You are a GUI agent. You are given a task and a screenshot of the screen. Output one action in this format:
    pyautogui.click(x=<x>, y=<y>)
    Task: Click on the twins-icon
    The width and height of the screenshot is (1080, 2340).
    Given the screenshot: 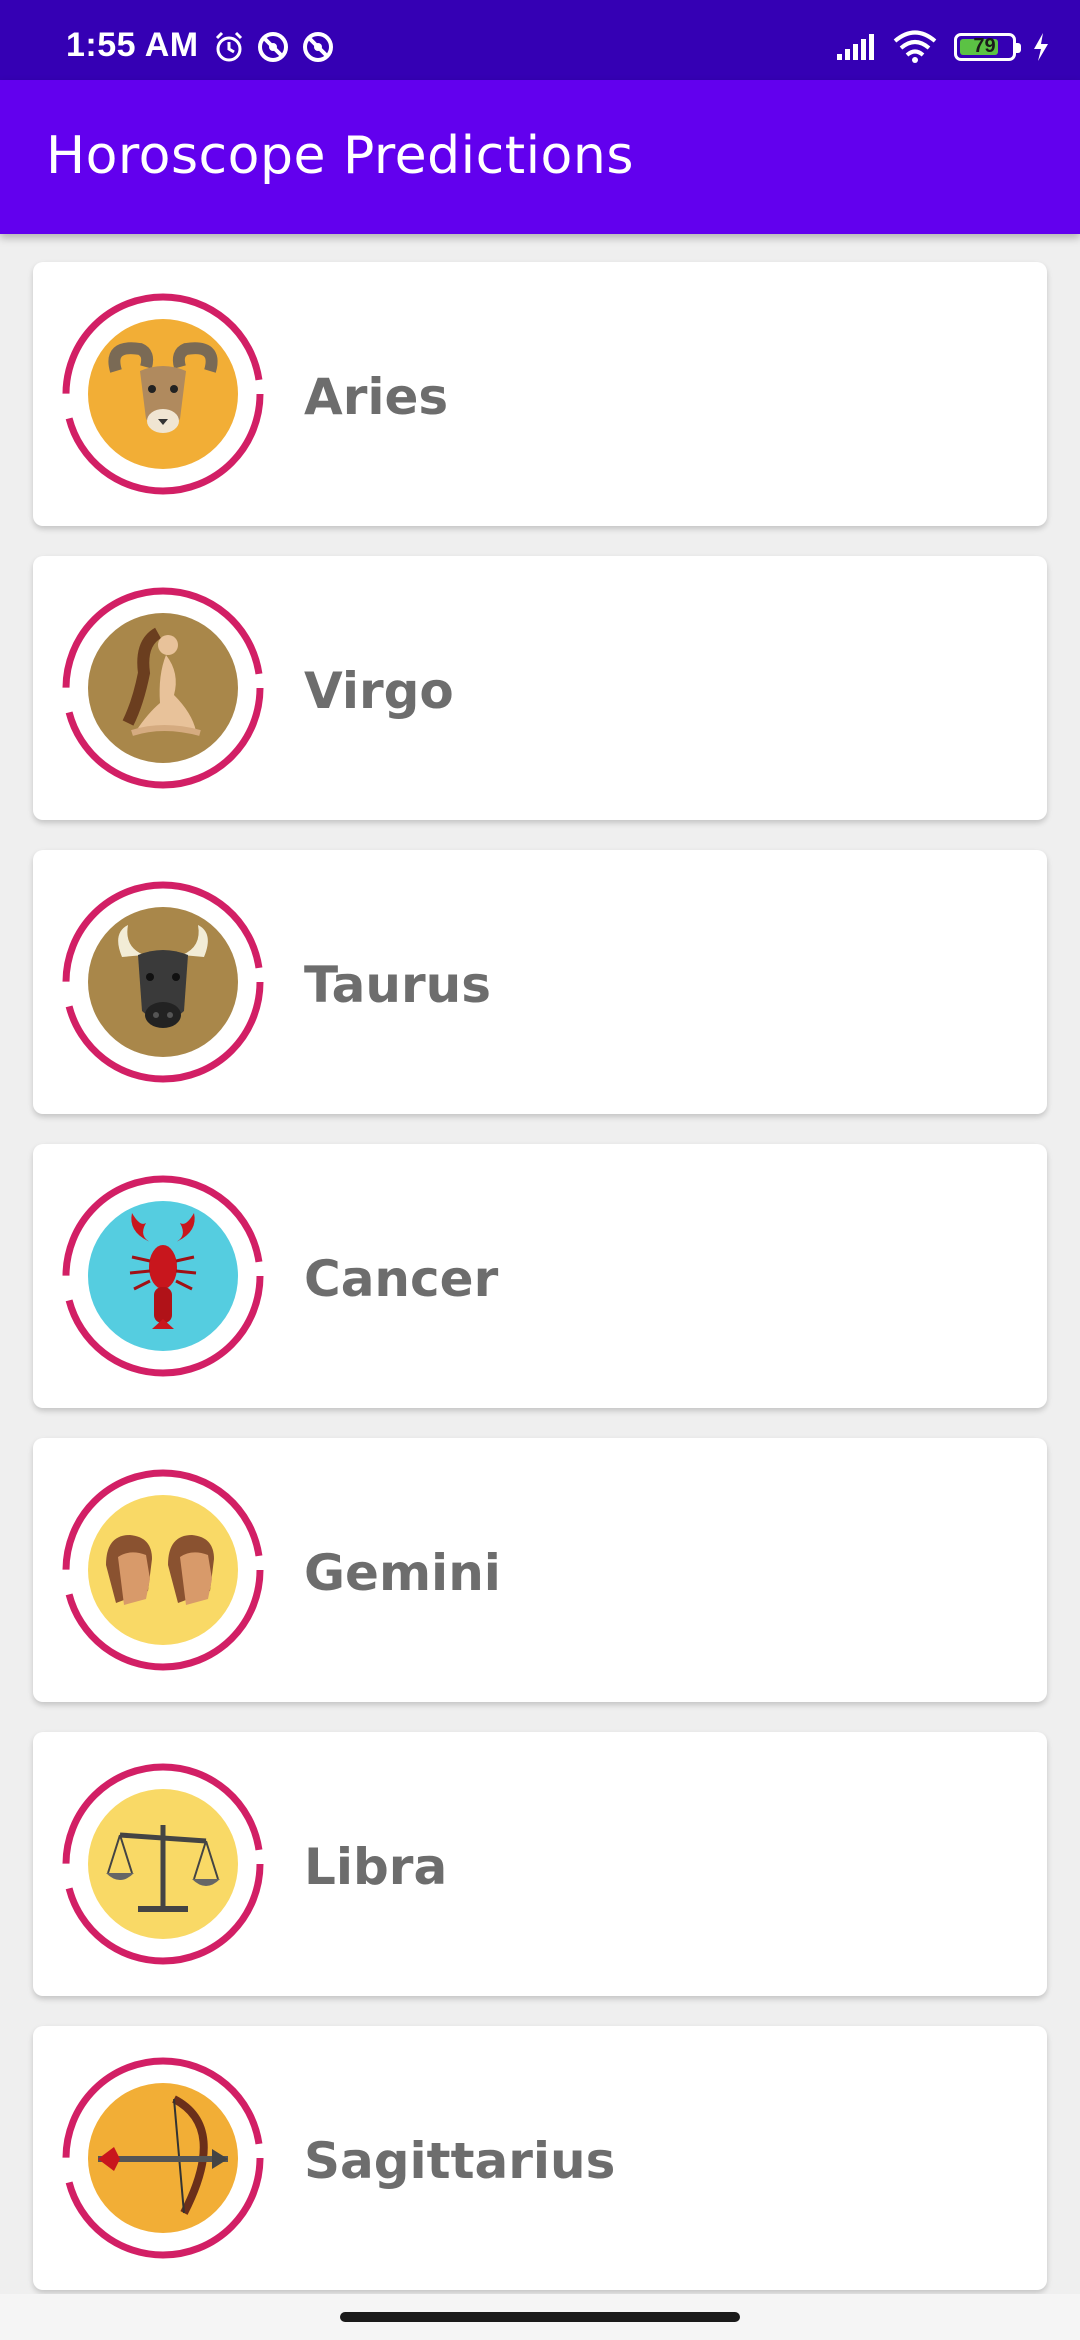 What is the action you would take?
    pyautogui.click(x=160, y=1570)
    